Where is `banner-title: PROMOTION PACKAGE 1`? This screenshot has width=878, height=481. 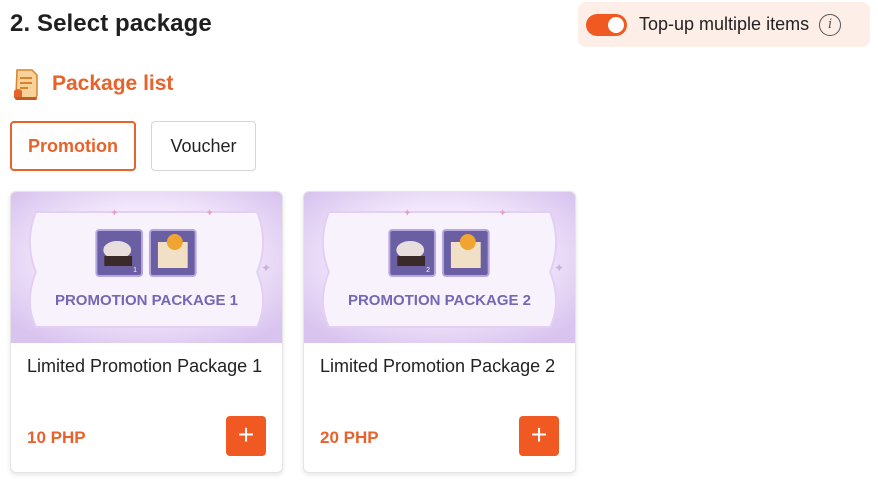 banner-title: PROMOTION PACKAGE 1 is located at coordinates (146, 300).